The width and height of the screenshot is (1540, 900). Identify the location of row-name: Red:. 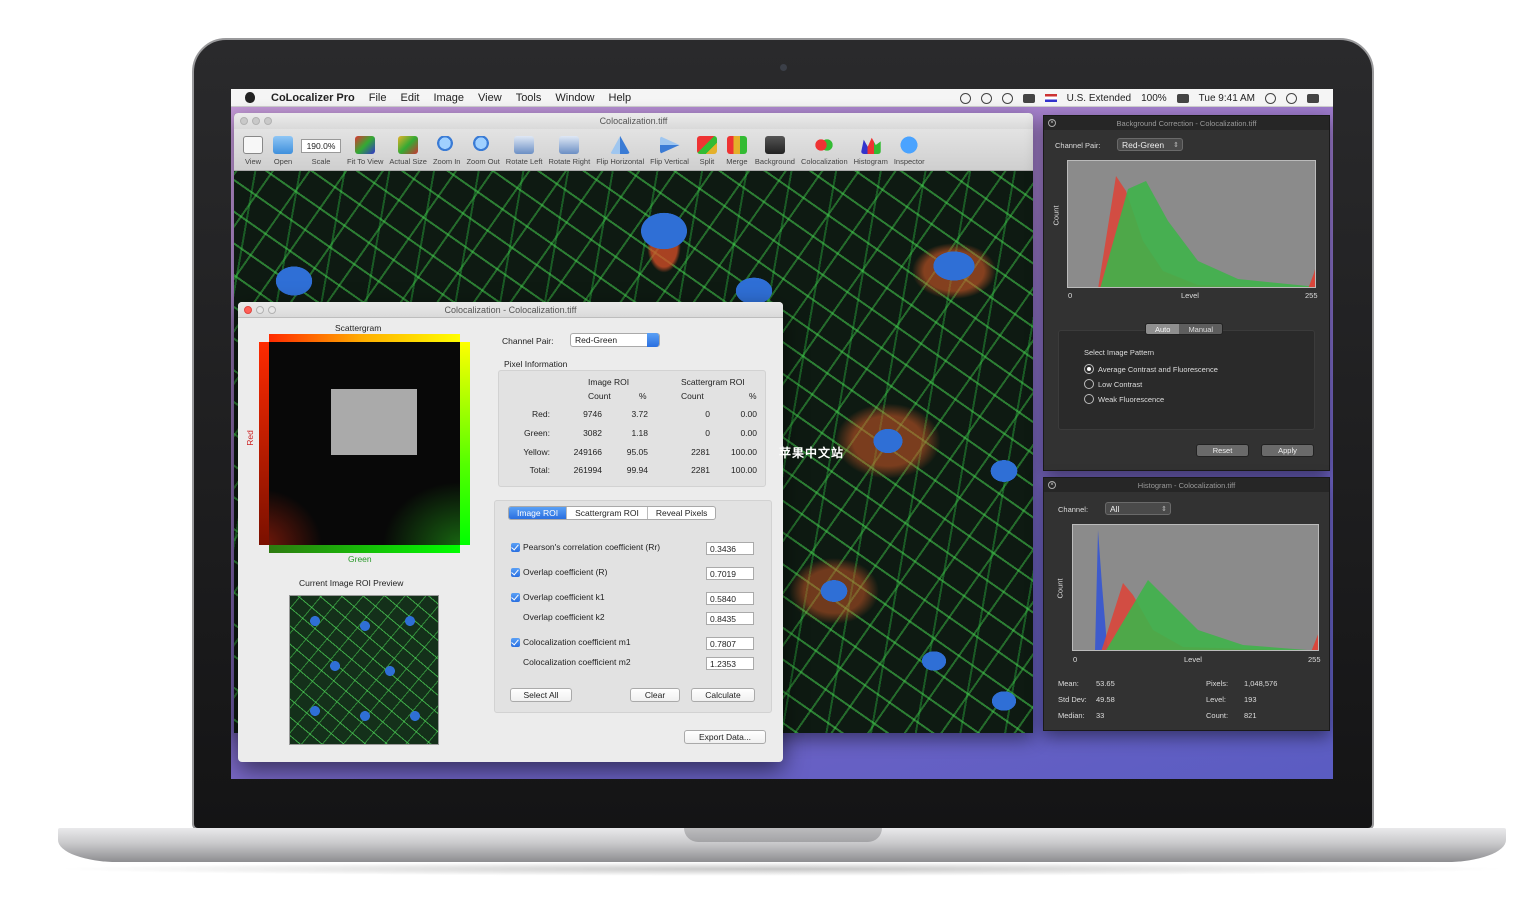
(541, 414).